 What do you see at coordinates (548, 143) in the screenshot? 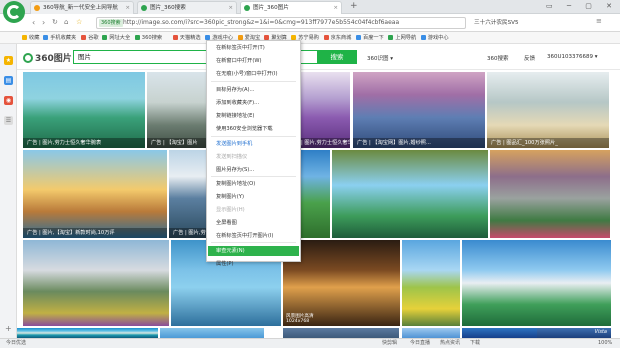
I see `image-caption: 广告 | 图品汇_100万张照片_` at bounding box center [548, 143].